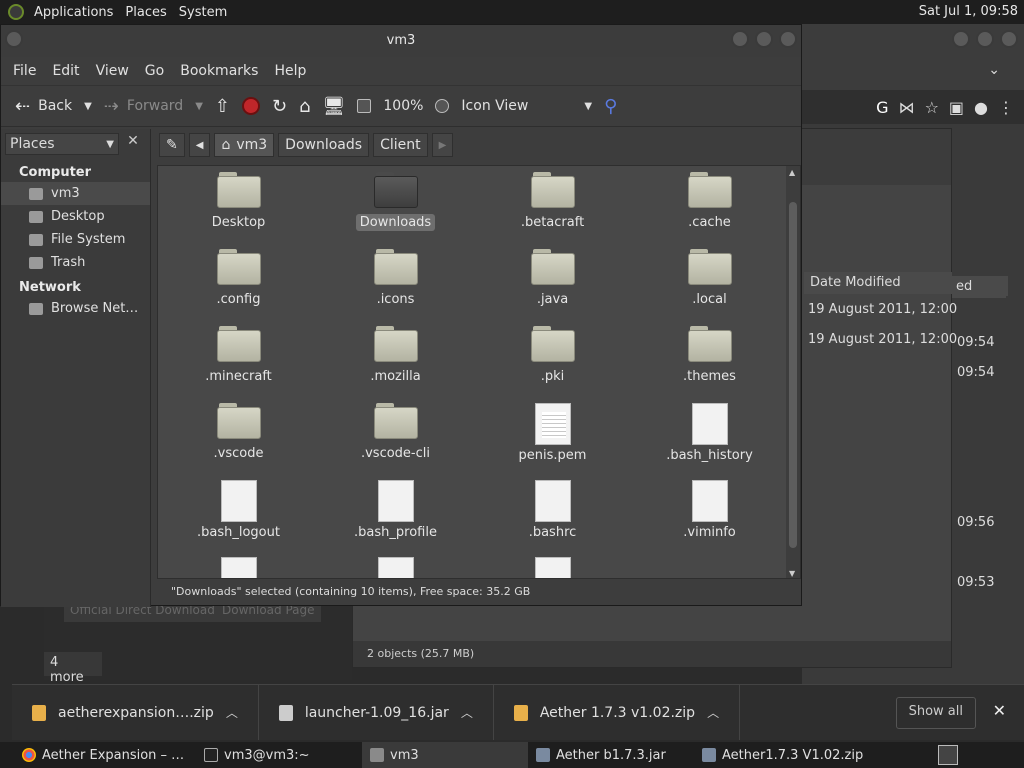  I want to click on stop-button, so click(251, 106).